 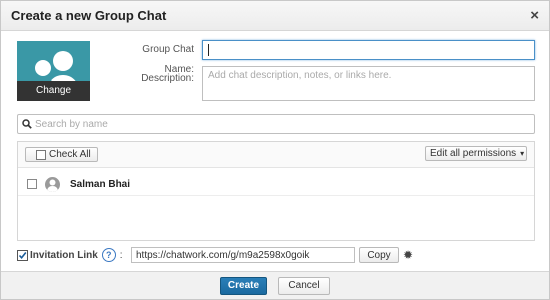 What do you see at coordinates (243, 255) in the screenshot?
I see `invitation-link-input: https://chatwork.com/g/m9a2598x0goik` at bounding box center [243, 255].